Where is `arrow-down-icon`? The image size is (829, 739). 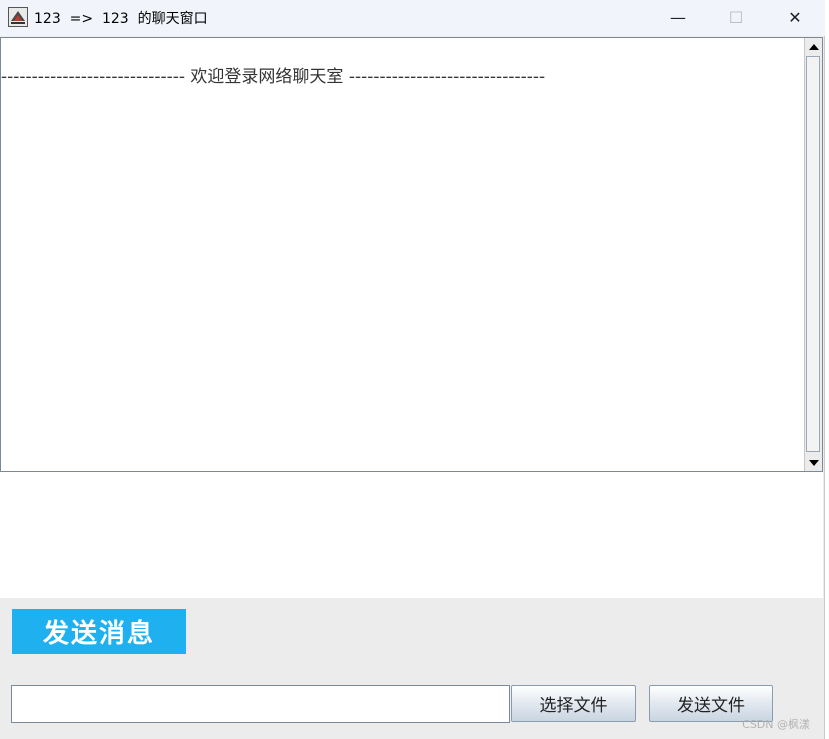
arrow-down-icon is located at coordinates (813, 462).